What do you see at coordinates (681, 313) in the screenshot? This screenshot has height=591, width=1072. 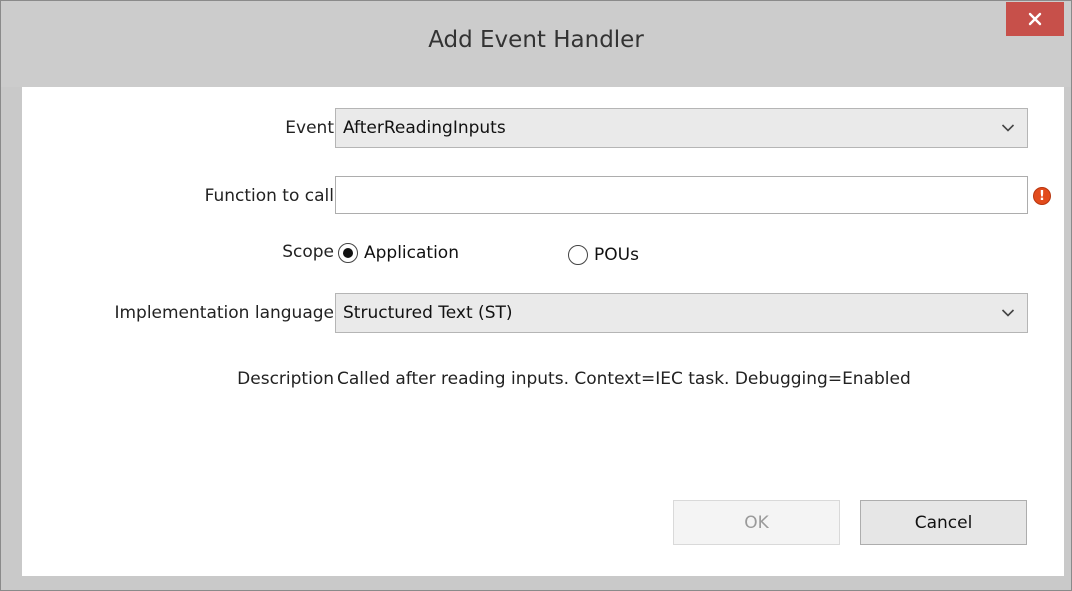 I see `implementation-language-select: Structured Text (ST)` at bounding box center [681, 313].